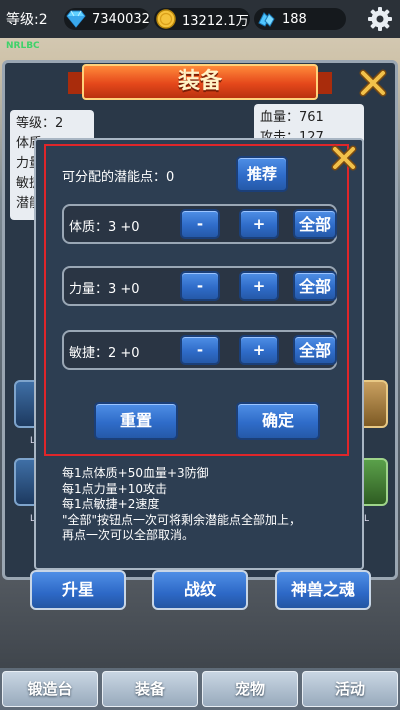  I want to click on constitution-all-button: 全部, so click(315, 224).